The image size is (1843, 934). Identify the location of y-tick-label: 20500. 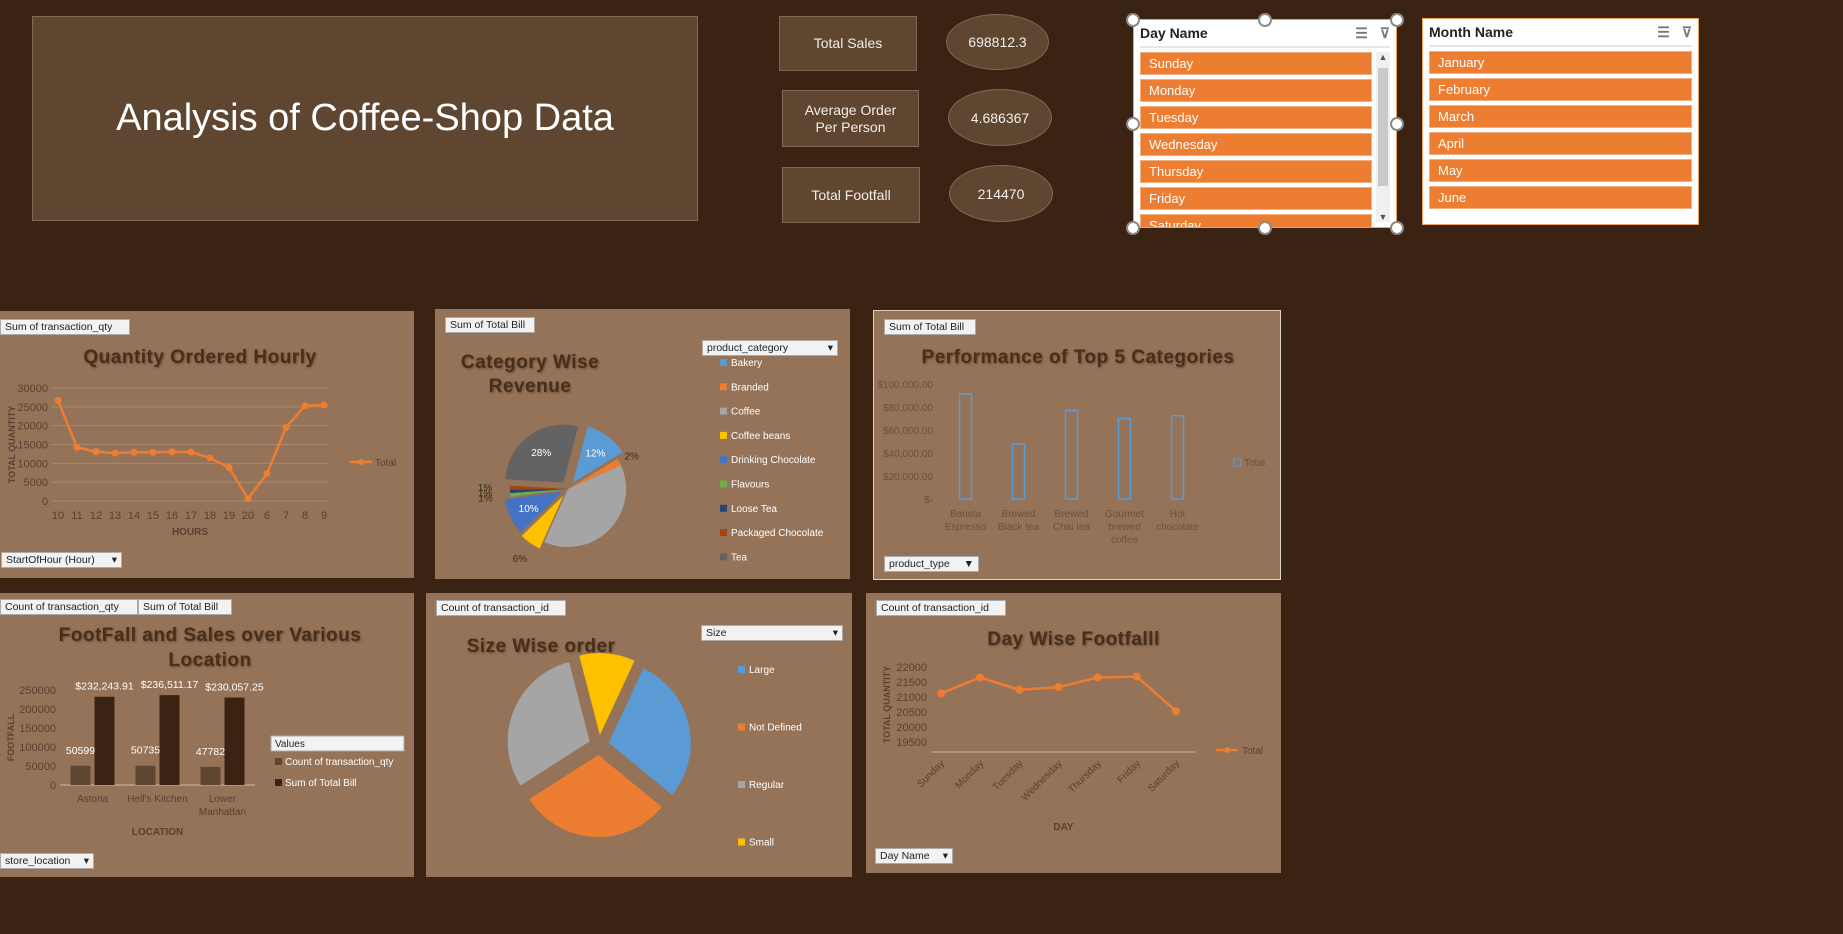
(911, 713).